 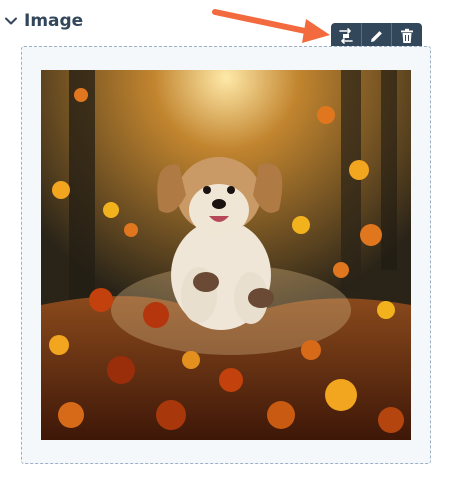 I want to click on section-header: Image, so click(x=43, y=21).